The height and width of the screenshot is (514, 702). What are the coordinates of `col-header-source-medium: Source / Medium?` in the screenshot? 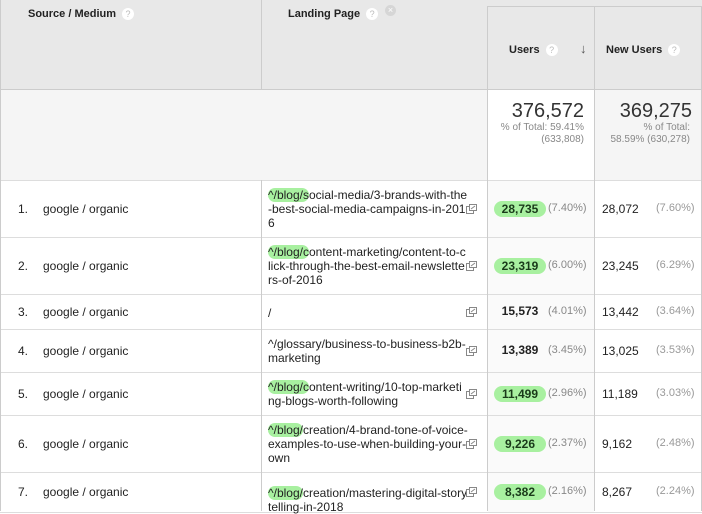 It's located at (81, 14).